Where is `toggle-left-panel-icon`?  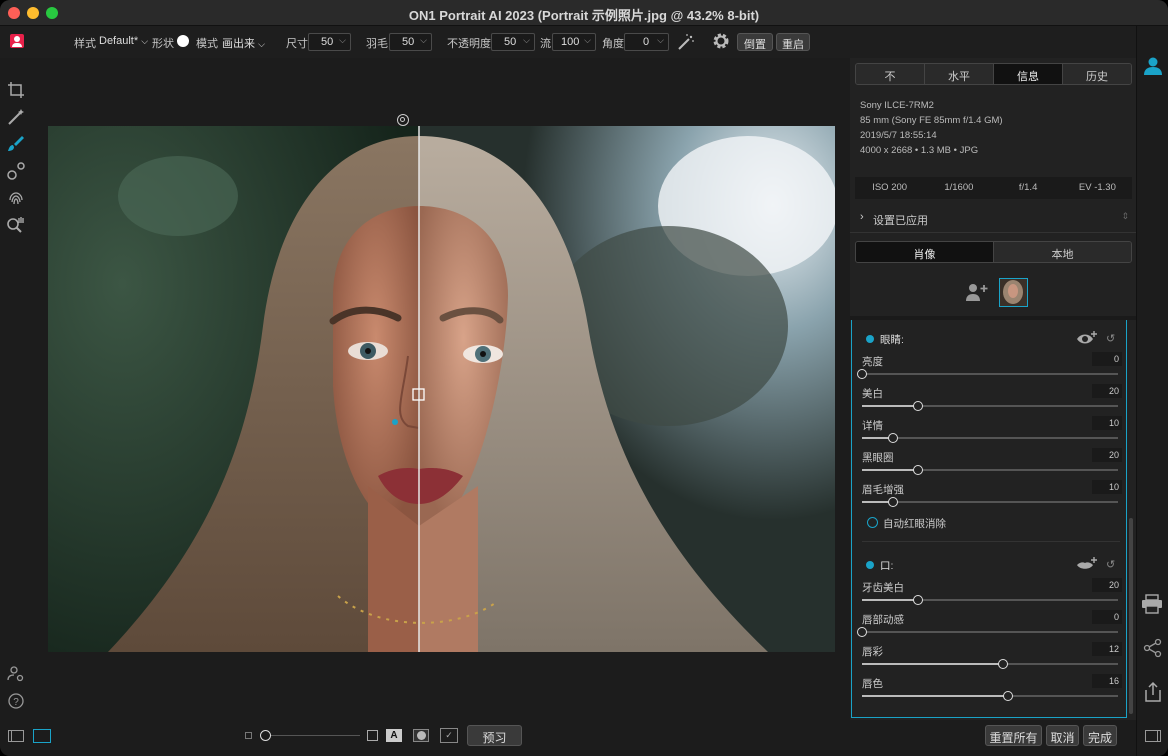
toggle-left-panel-icon is located at coordinates (16, 736).